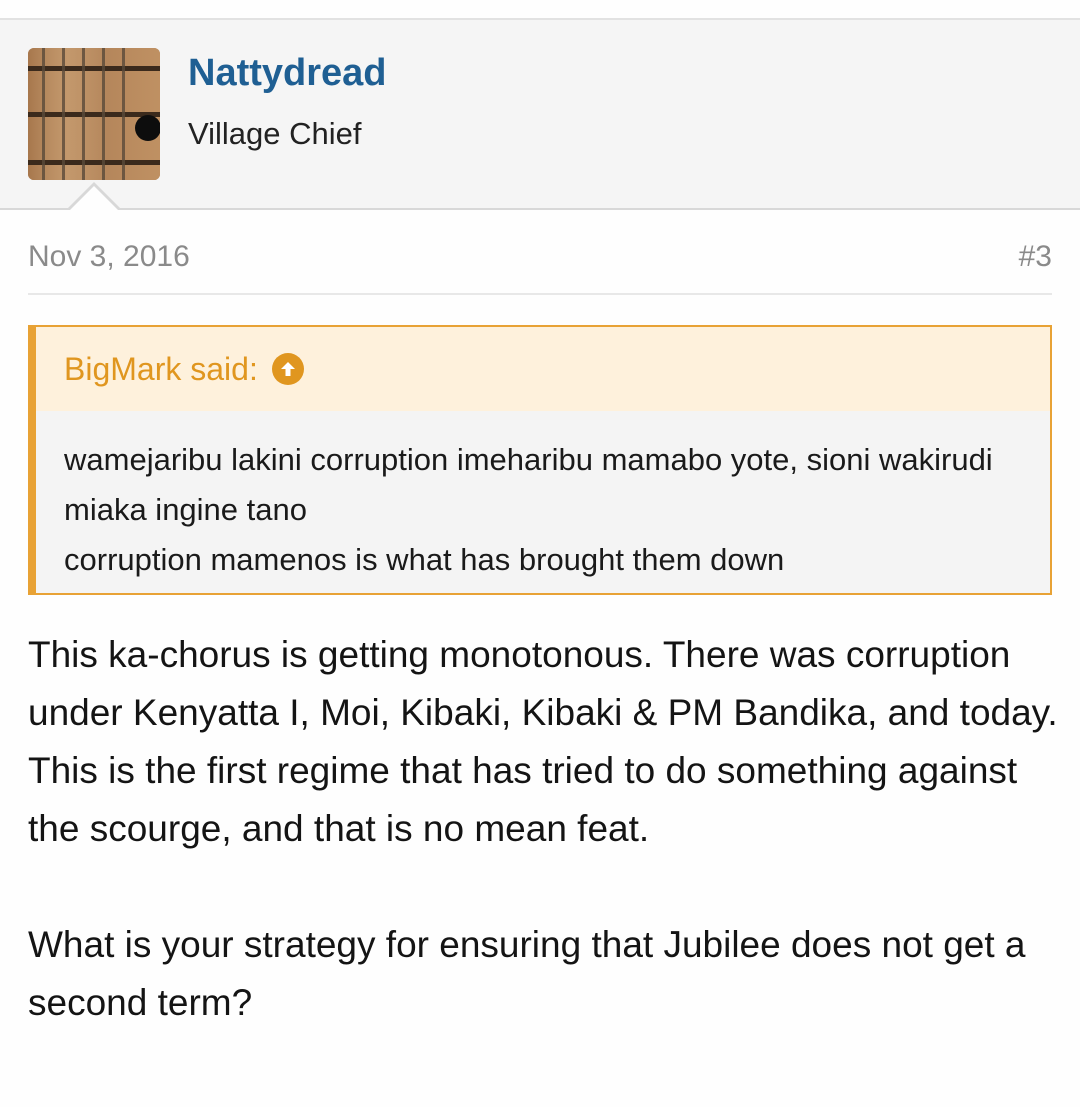 The image size is (1080, 1107). I want to click on arrow-up-circle-icon, so click(287, 369).